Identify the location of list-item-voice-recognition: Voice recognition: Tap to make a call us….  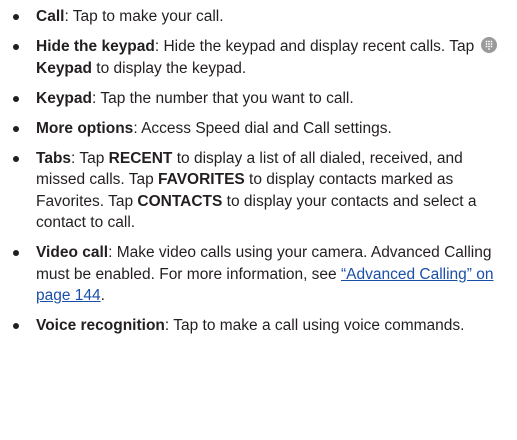
(258, 326).